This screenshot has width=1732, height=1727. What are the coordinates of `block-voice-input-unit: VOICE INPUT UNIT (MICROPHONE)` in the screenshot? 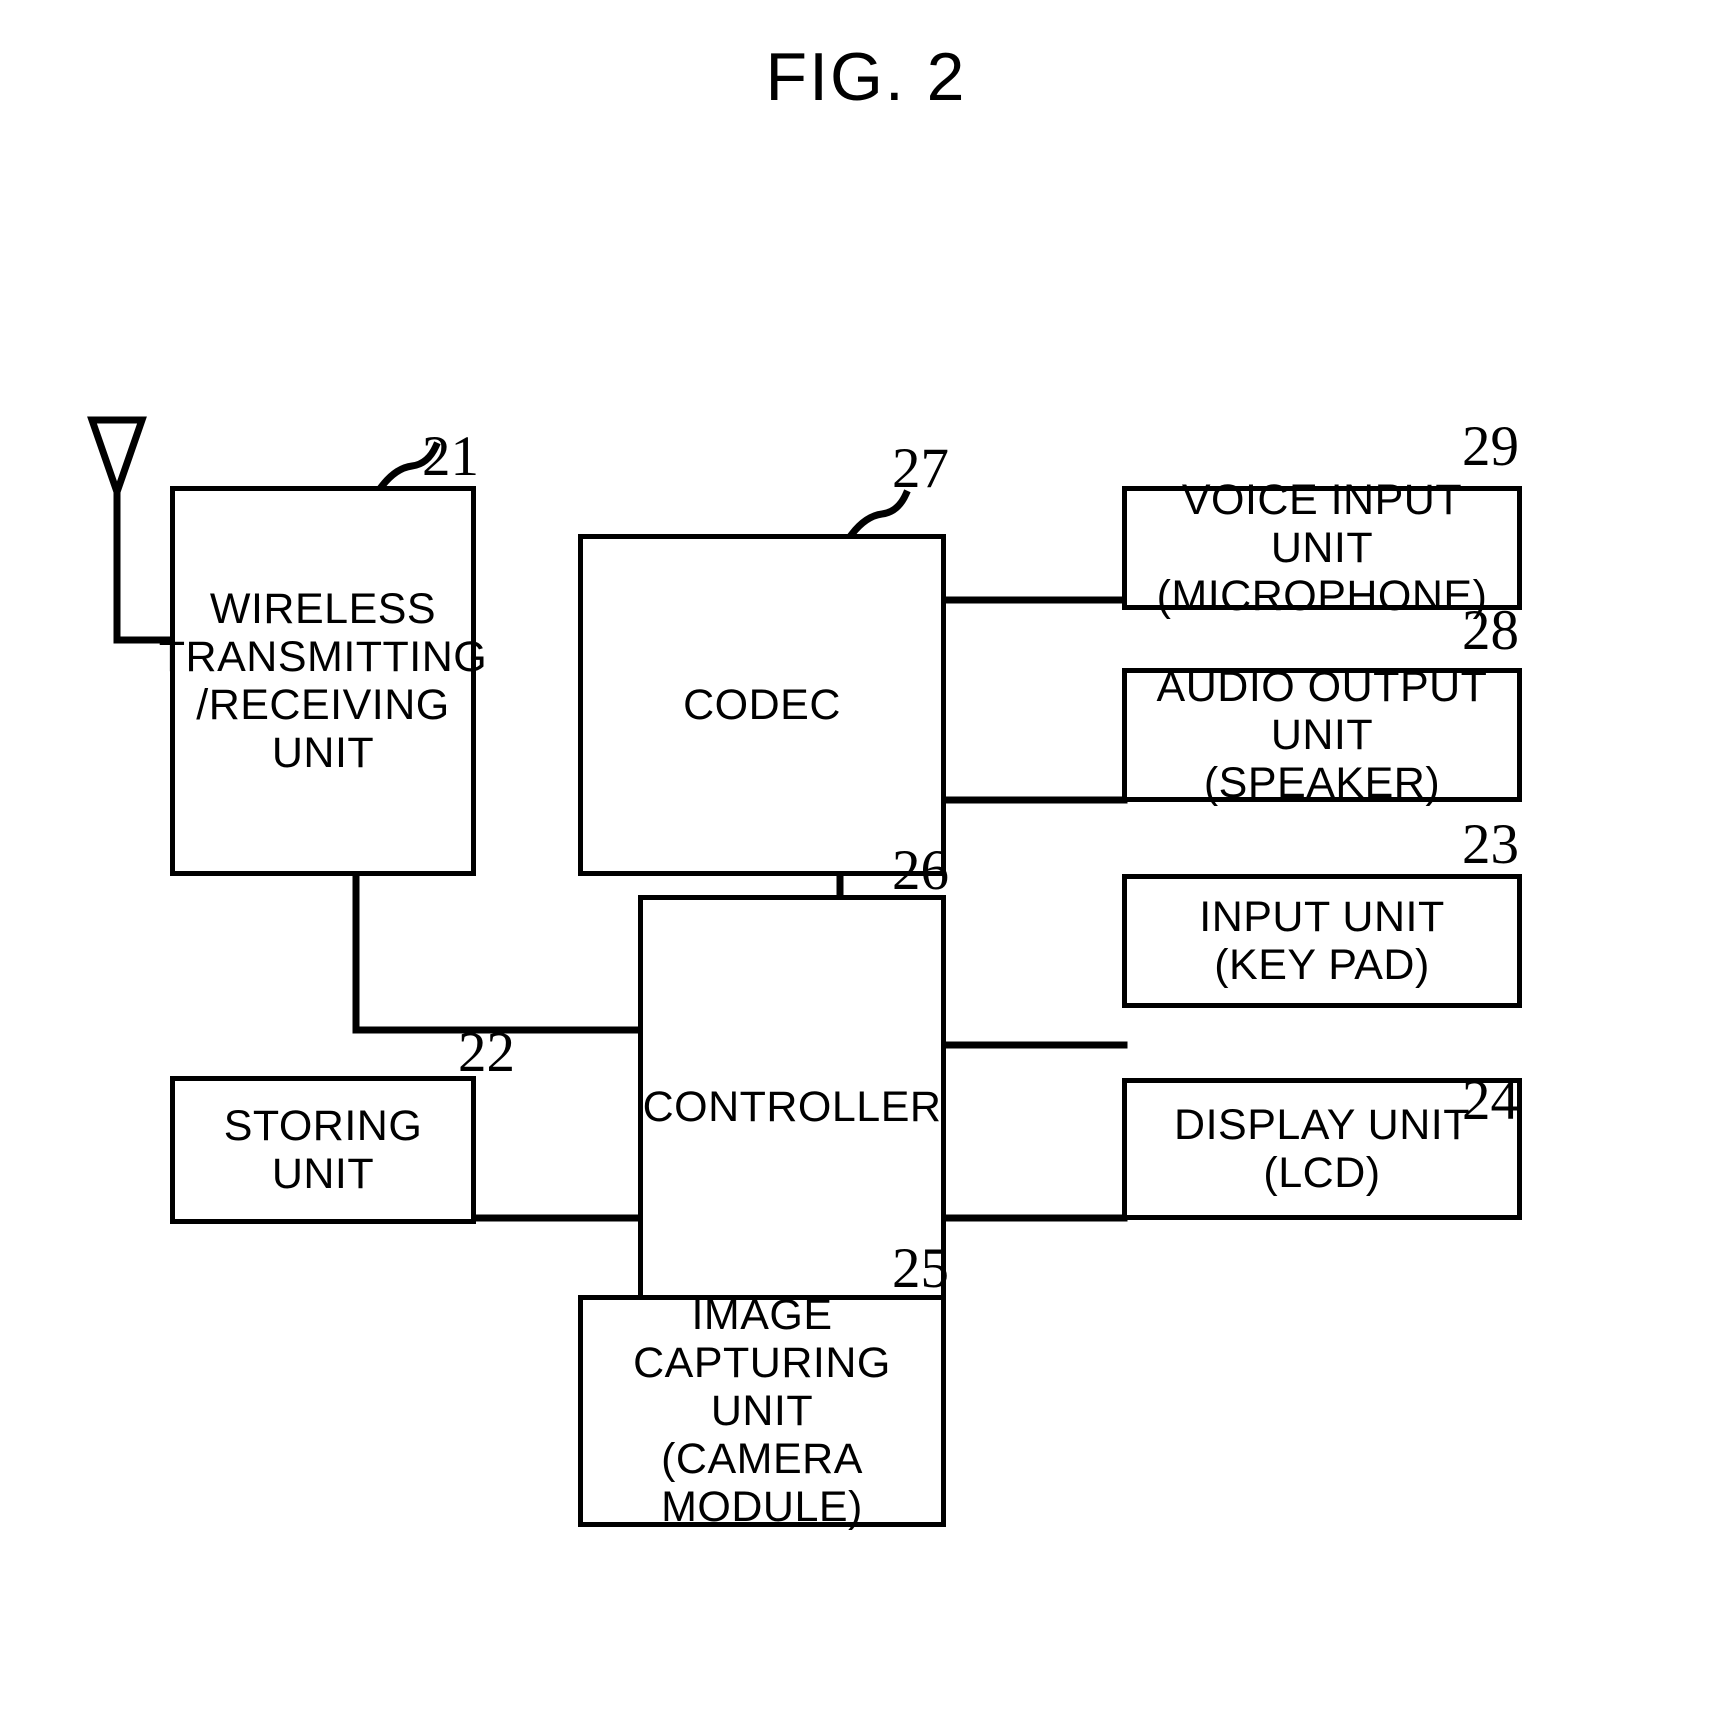 It's located at (1322, 548).